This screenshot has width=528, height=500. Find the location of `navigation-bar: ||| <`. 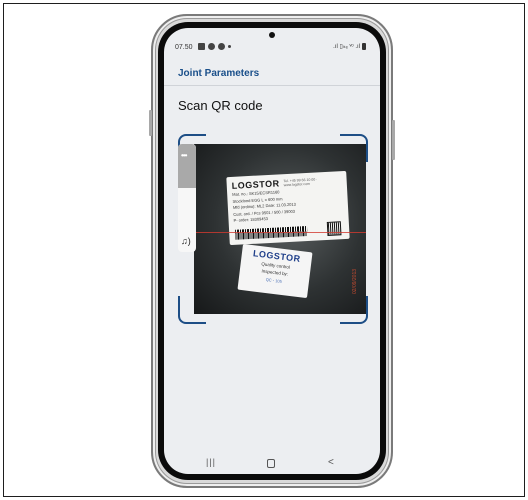

navigation-bar: ||| < is located at coordinates (272, 464).